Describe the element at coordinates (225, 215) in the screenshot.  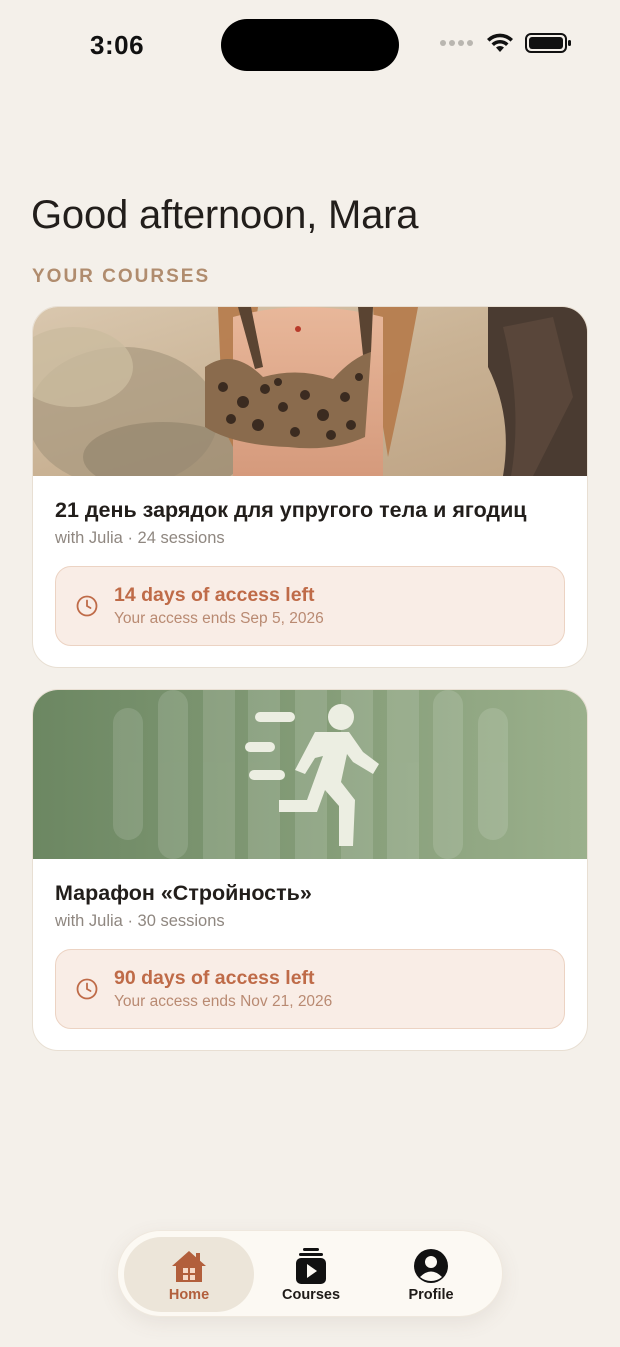
I see `greeting-title: Good afternoon, Mara` at that location.